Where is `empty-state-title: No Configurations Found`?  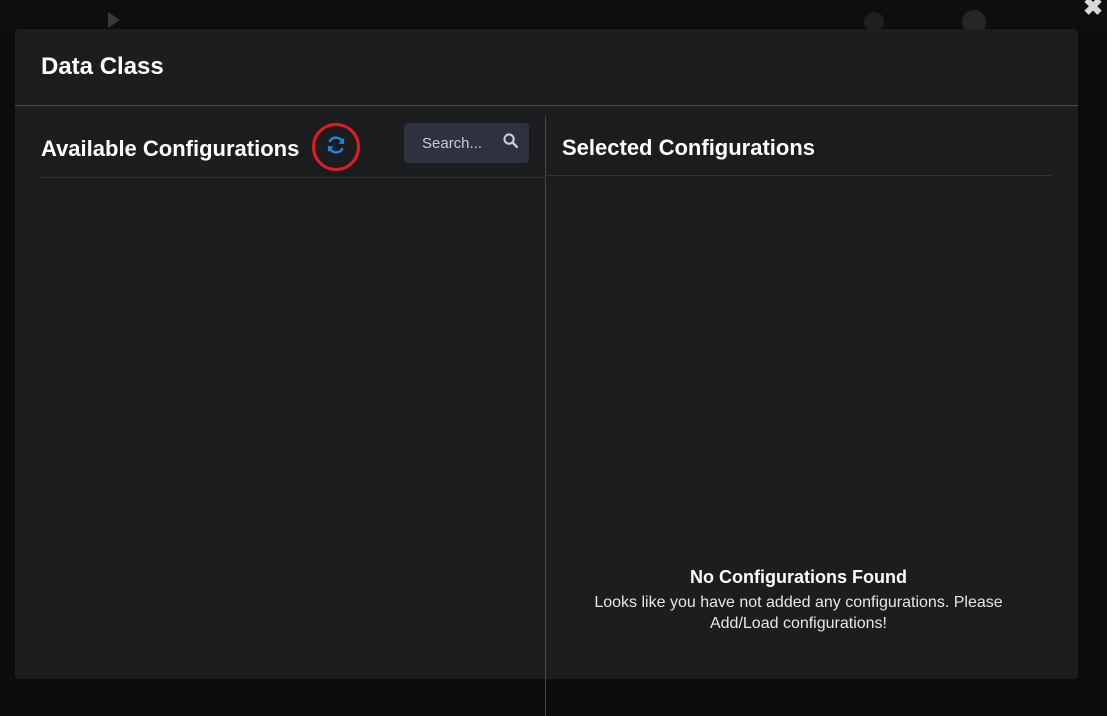
empty-state-title: No Configurations Found is located at coordinates (798, 577).